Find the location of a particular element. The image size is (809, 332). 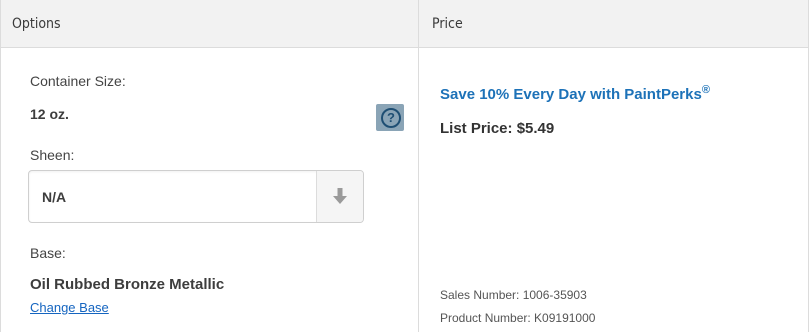

options-column-header: Options is located at coordinates (36, 24).